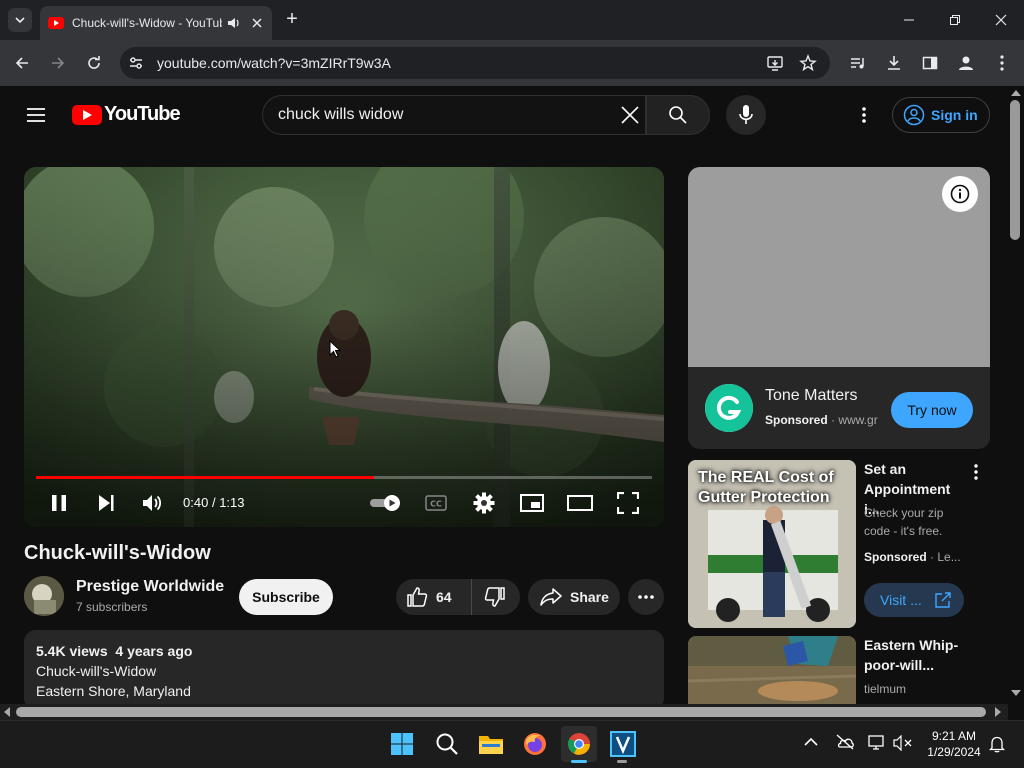 The image size is (1024, 768). Describe the element at coordinates (156, 23) in the screenshot. I see `browser-tab-active: Chuck-will's-Widow - YouTube` at that location.